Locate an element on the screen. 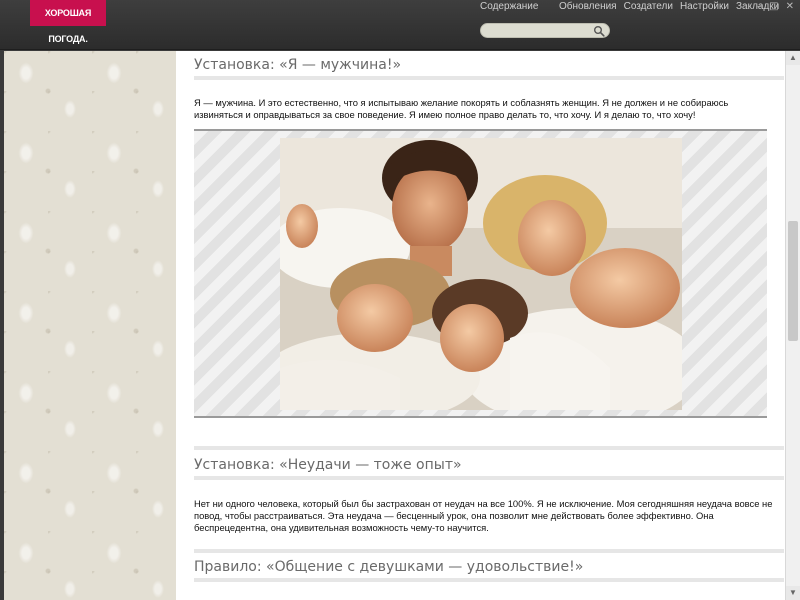 Image resolution: width=800 pixels, height=600 pixels. scrollbar-thumb is located at coordinates (793, 281).